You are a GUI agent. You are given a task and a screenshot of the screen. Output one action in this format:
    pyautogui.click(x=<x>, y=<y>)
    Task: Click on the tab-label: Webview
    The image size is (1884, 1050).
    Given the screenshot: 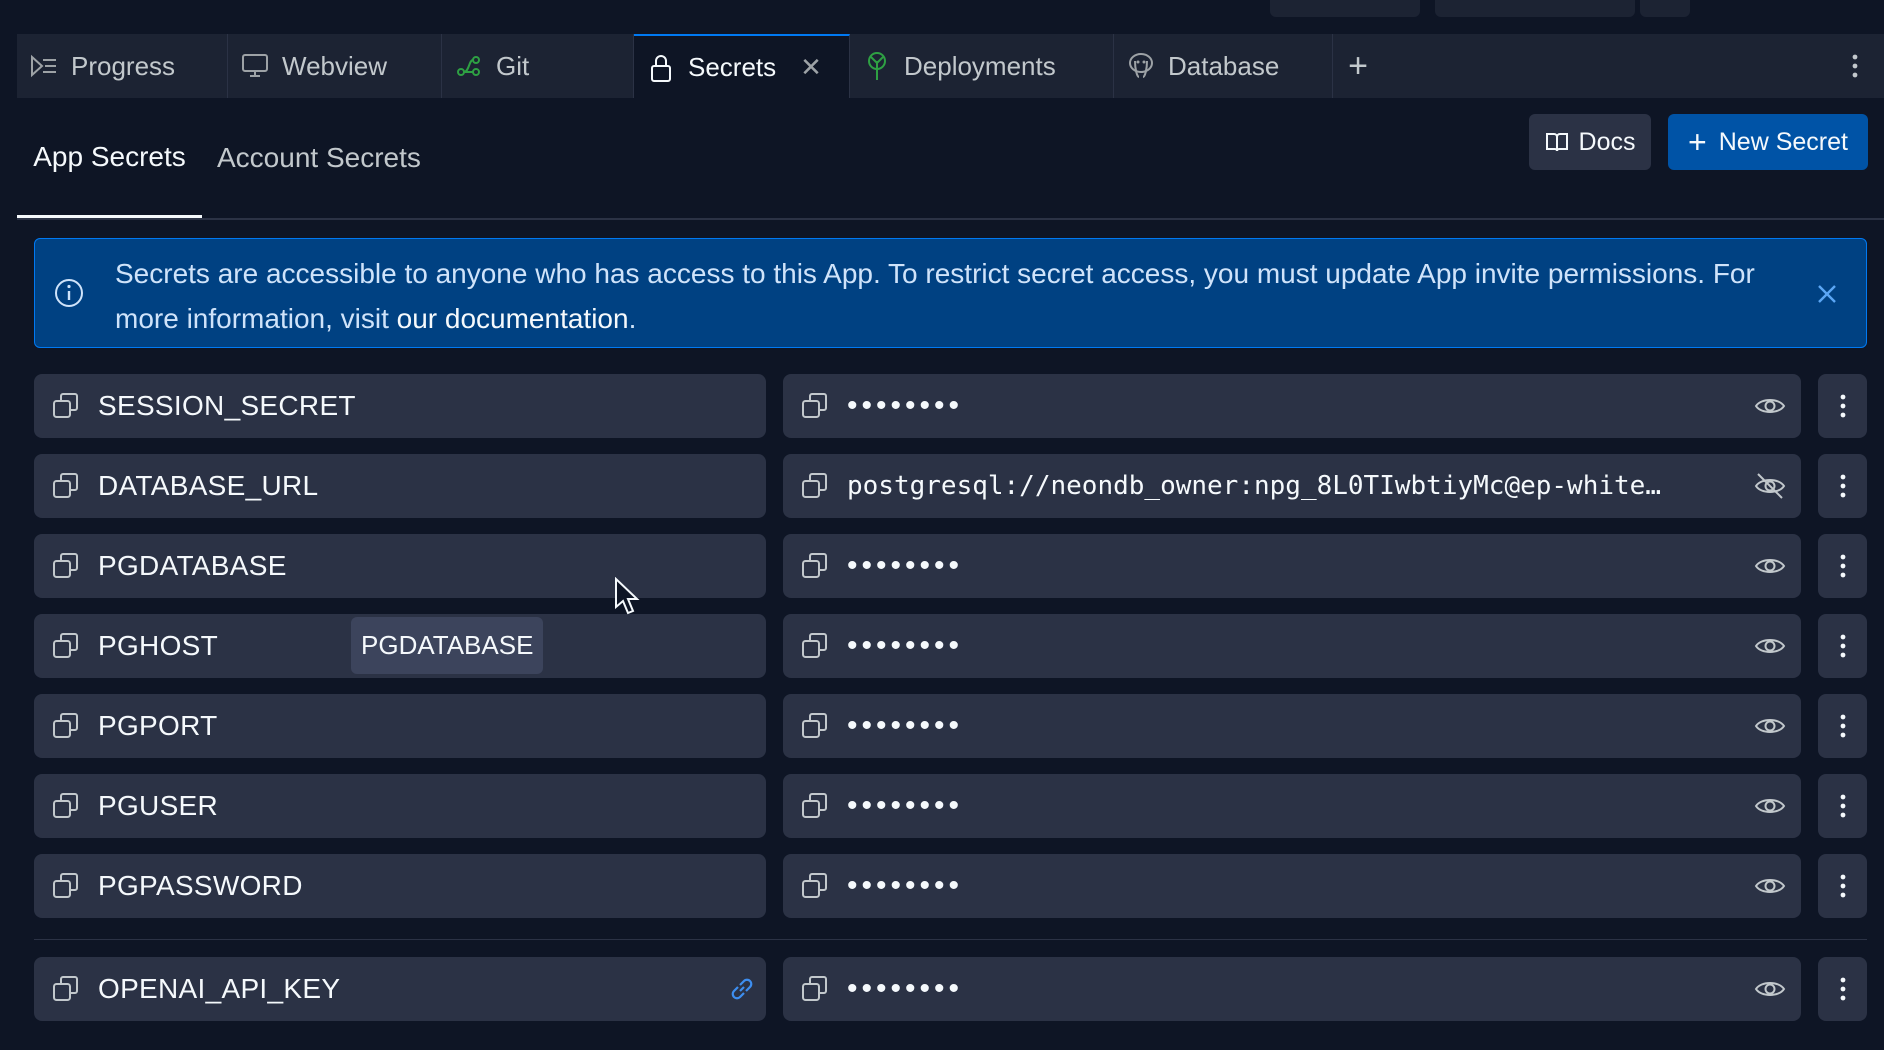 What is the action you would take?
    pyautogui.click(x=335, y=65)
    